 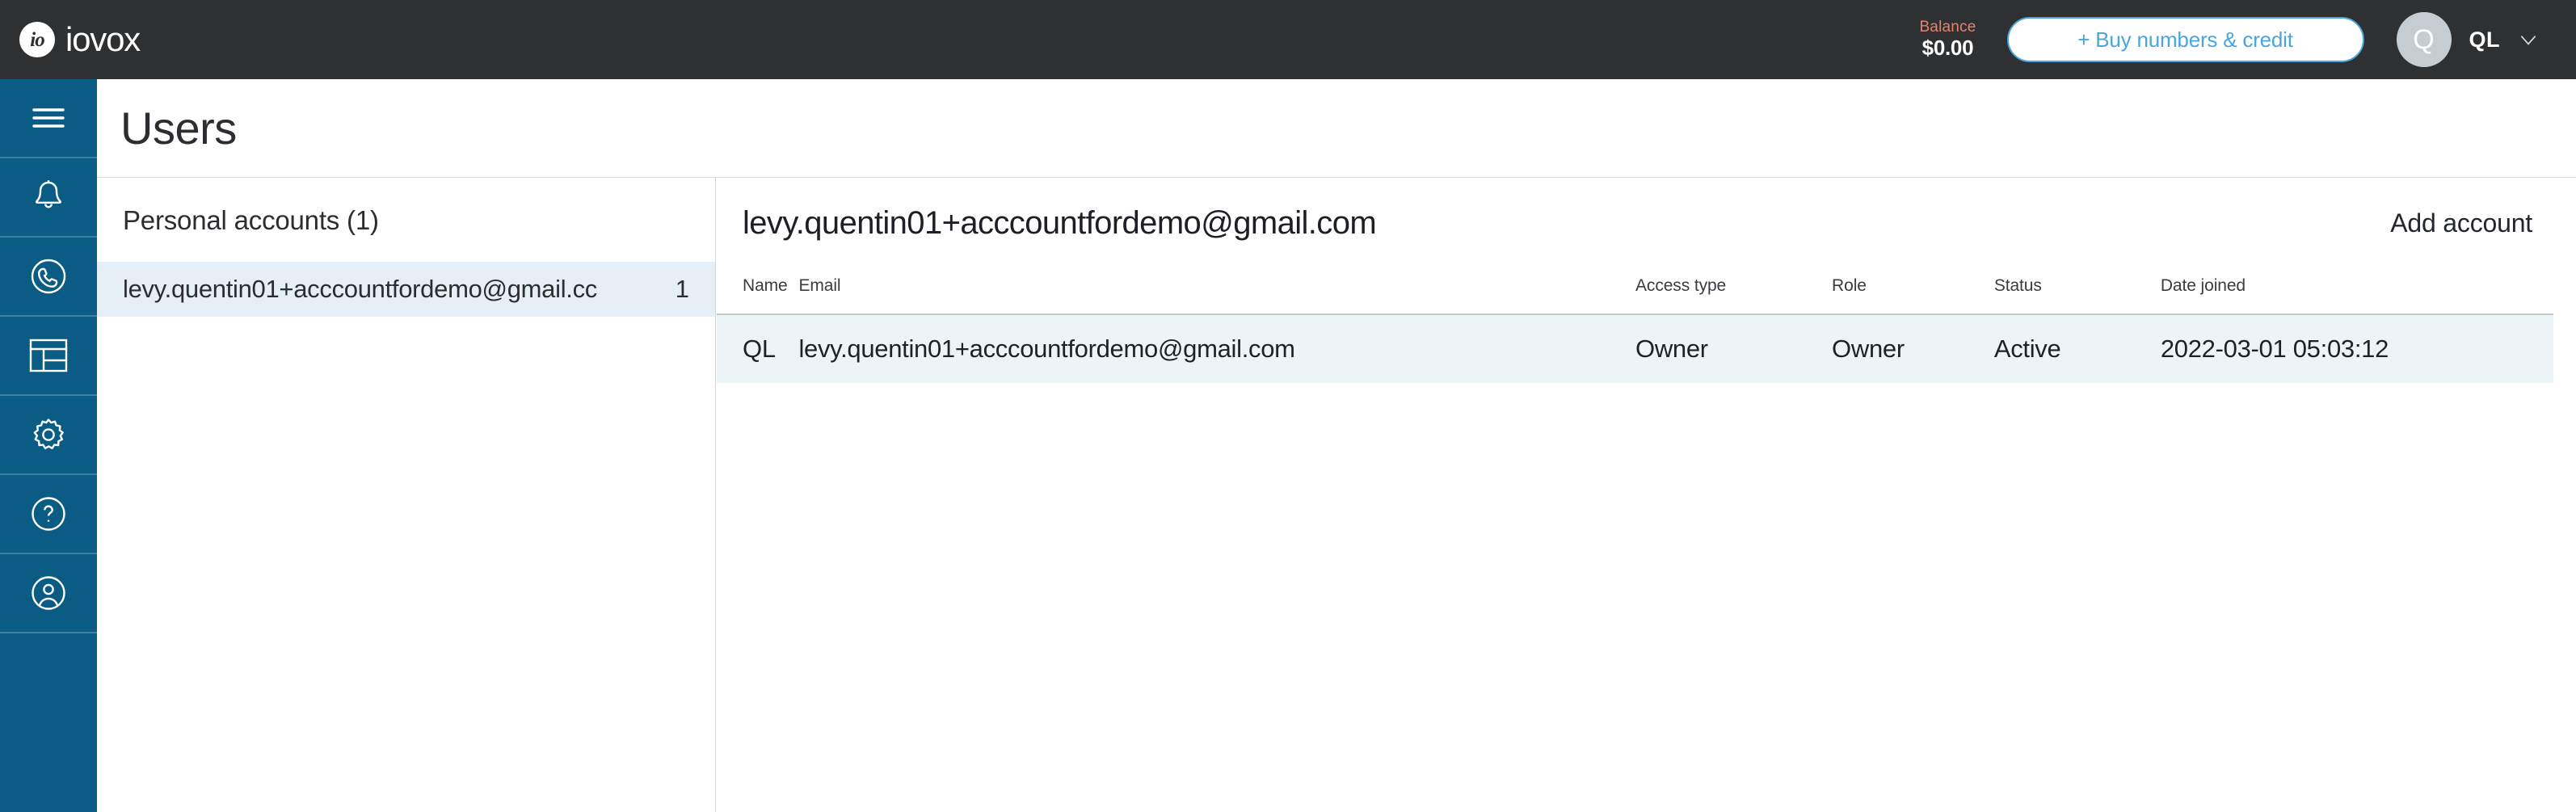 I want to click on user-circle-icon, so click(x=48, y=593).